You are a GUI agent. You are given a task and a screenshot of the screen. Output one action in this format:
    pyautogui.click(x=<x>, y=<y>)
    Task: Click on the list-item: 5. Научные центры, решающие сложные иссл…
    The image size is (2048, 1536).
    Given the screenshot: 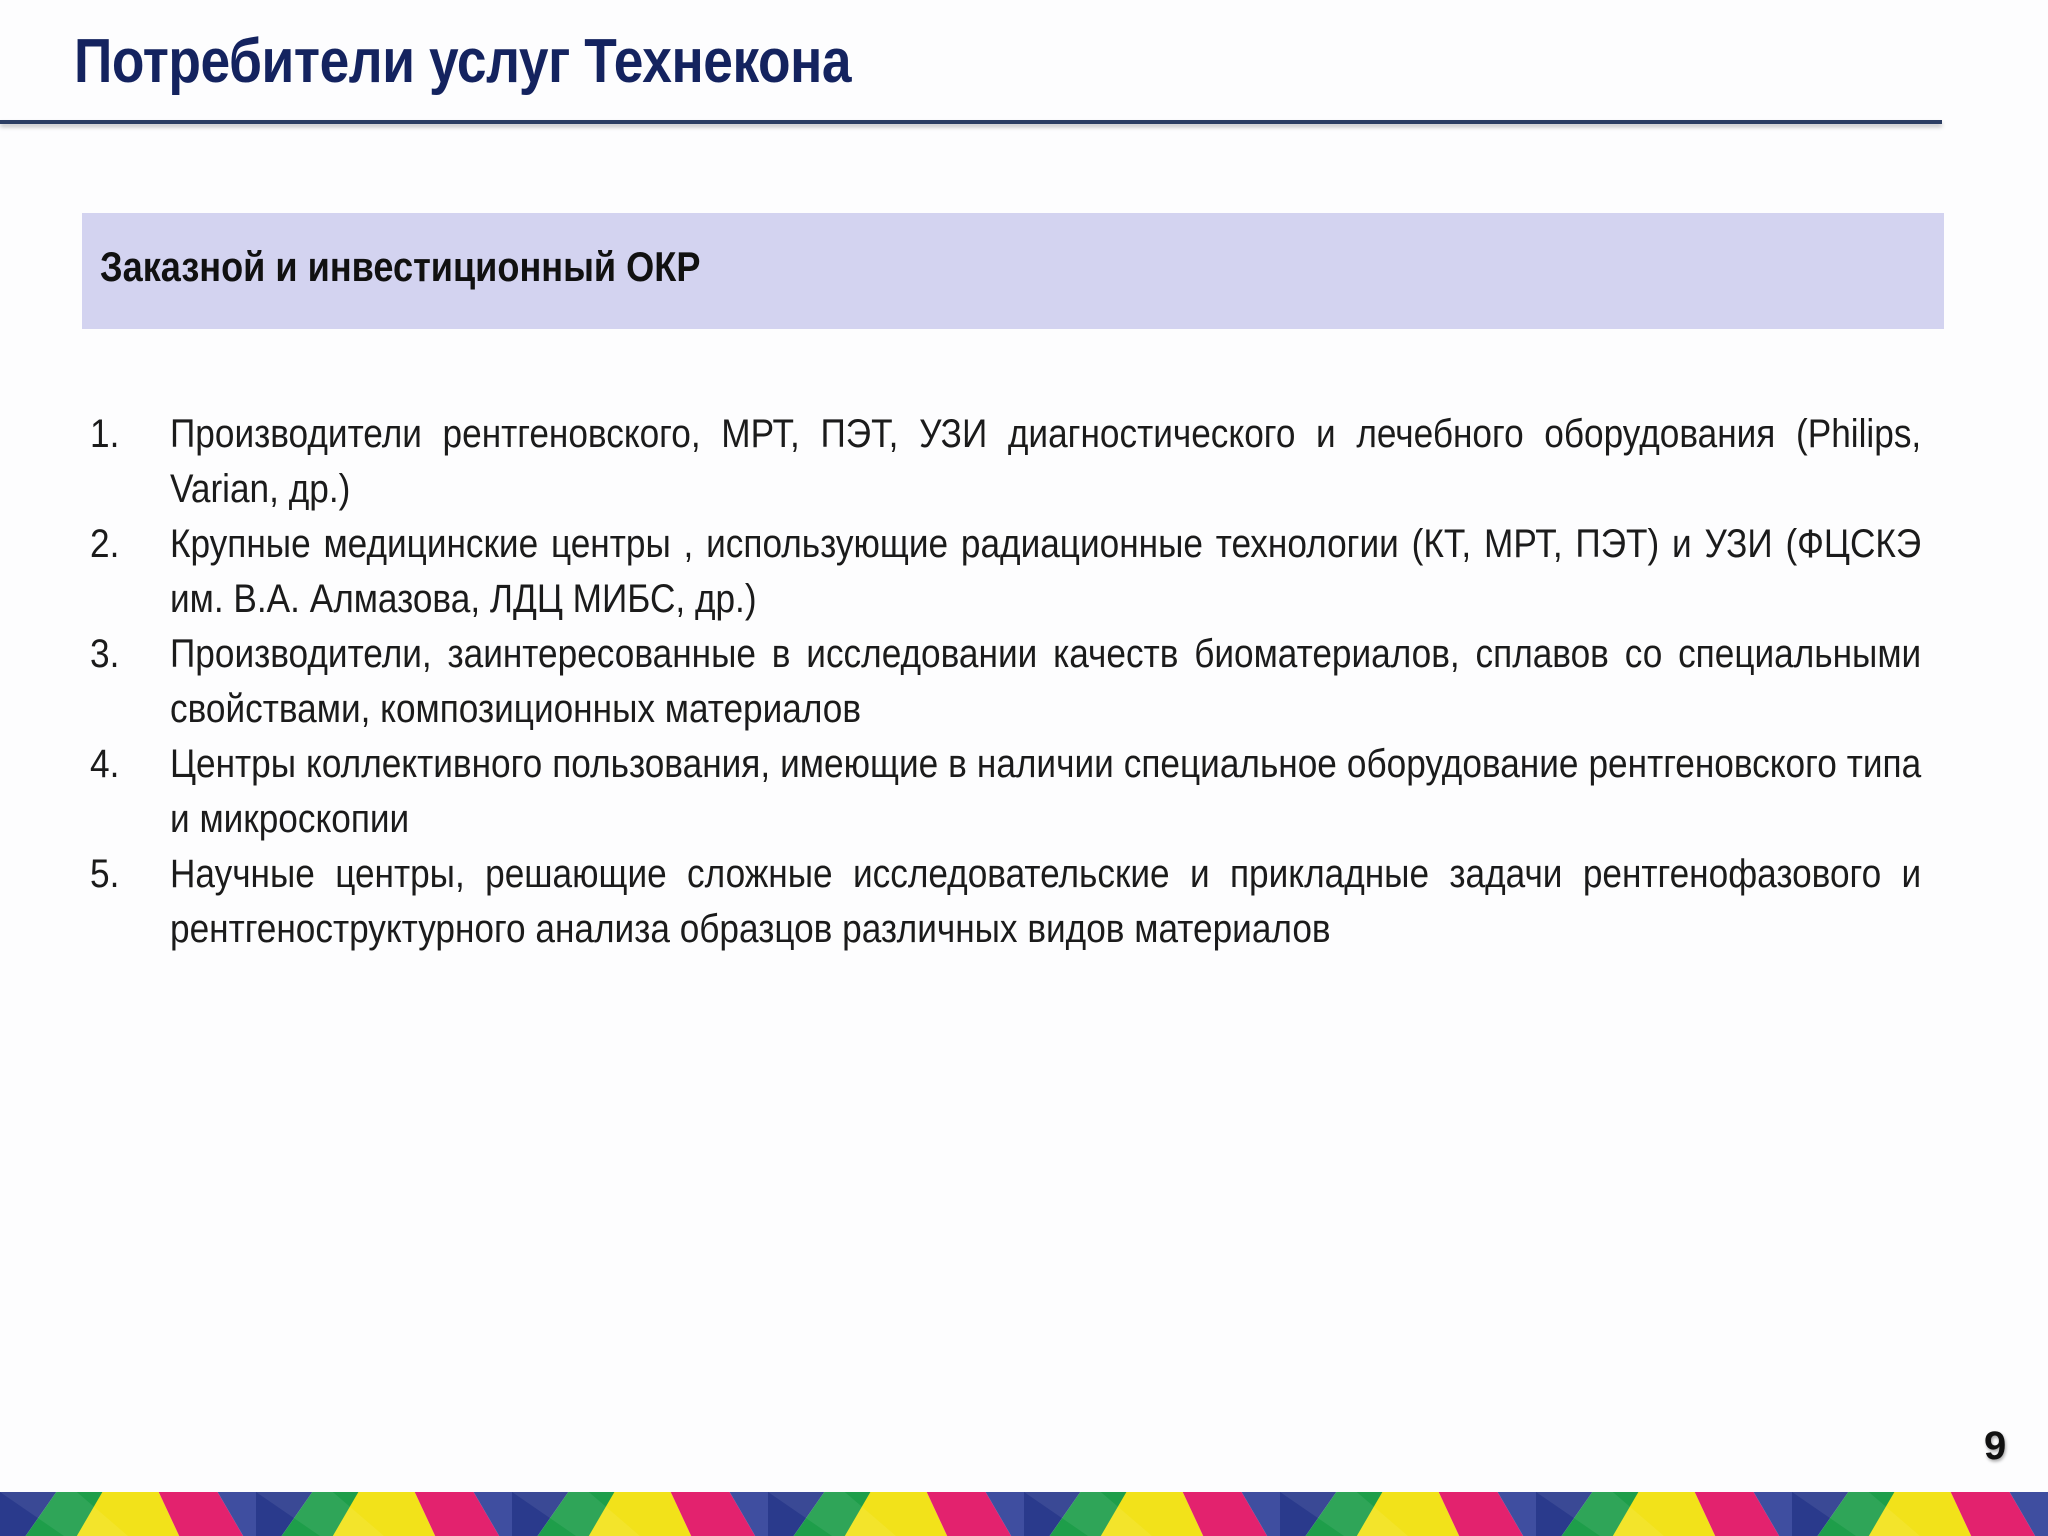 What is the action you would take?
    pyautogui.click(x=1006, y=902)
    